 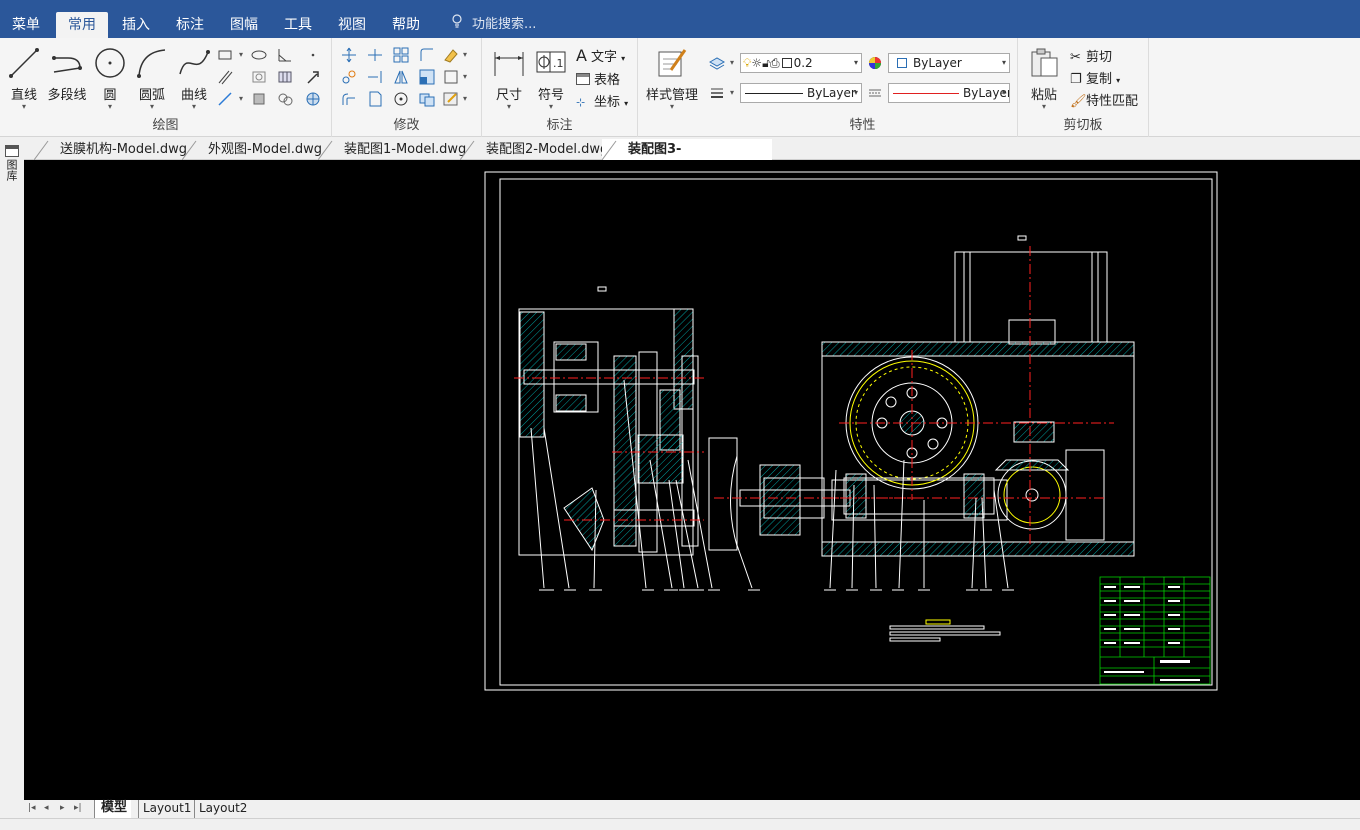 I want to click on group-title-modify: 修改, so click(x=406, y=125).